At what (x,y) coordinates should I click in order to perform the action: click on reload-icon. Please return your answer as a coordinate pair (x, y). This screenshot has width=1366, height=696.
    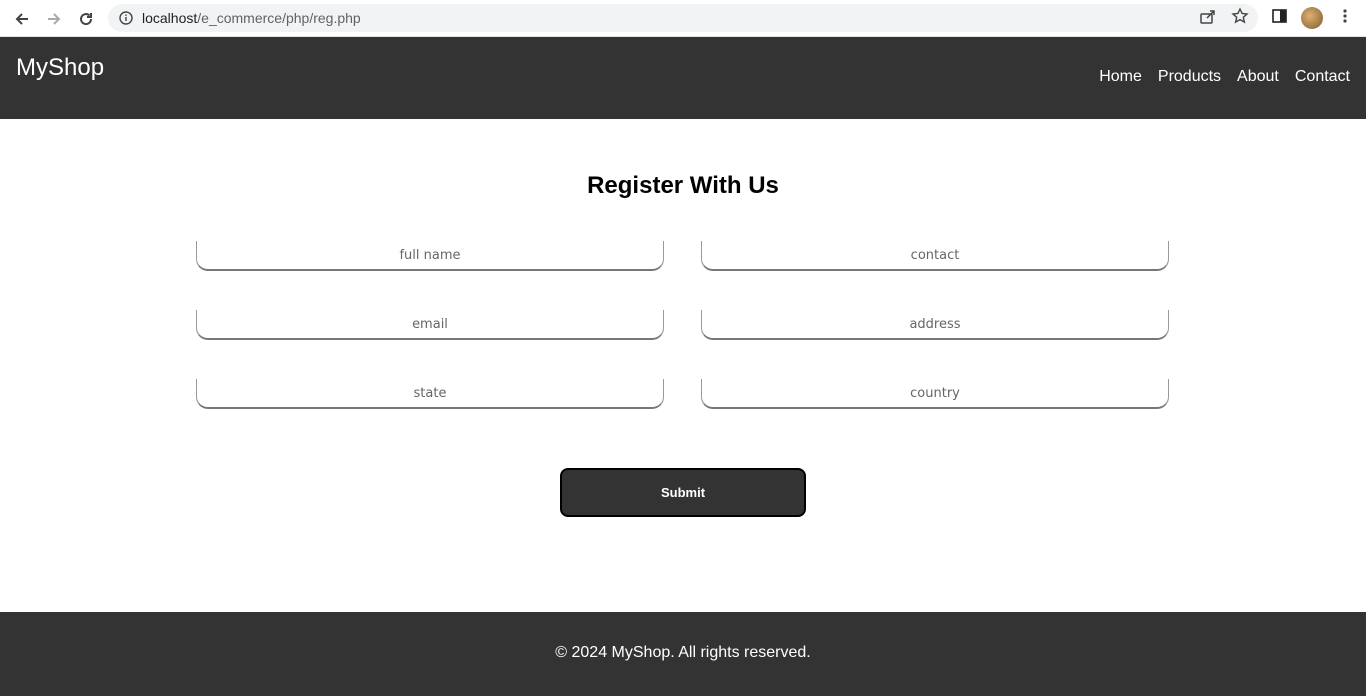
    Looking at the image, I should click on (86, 19).